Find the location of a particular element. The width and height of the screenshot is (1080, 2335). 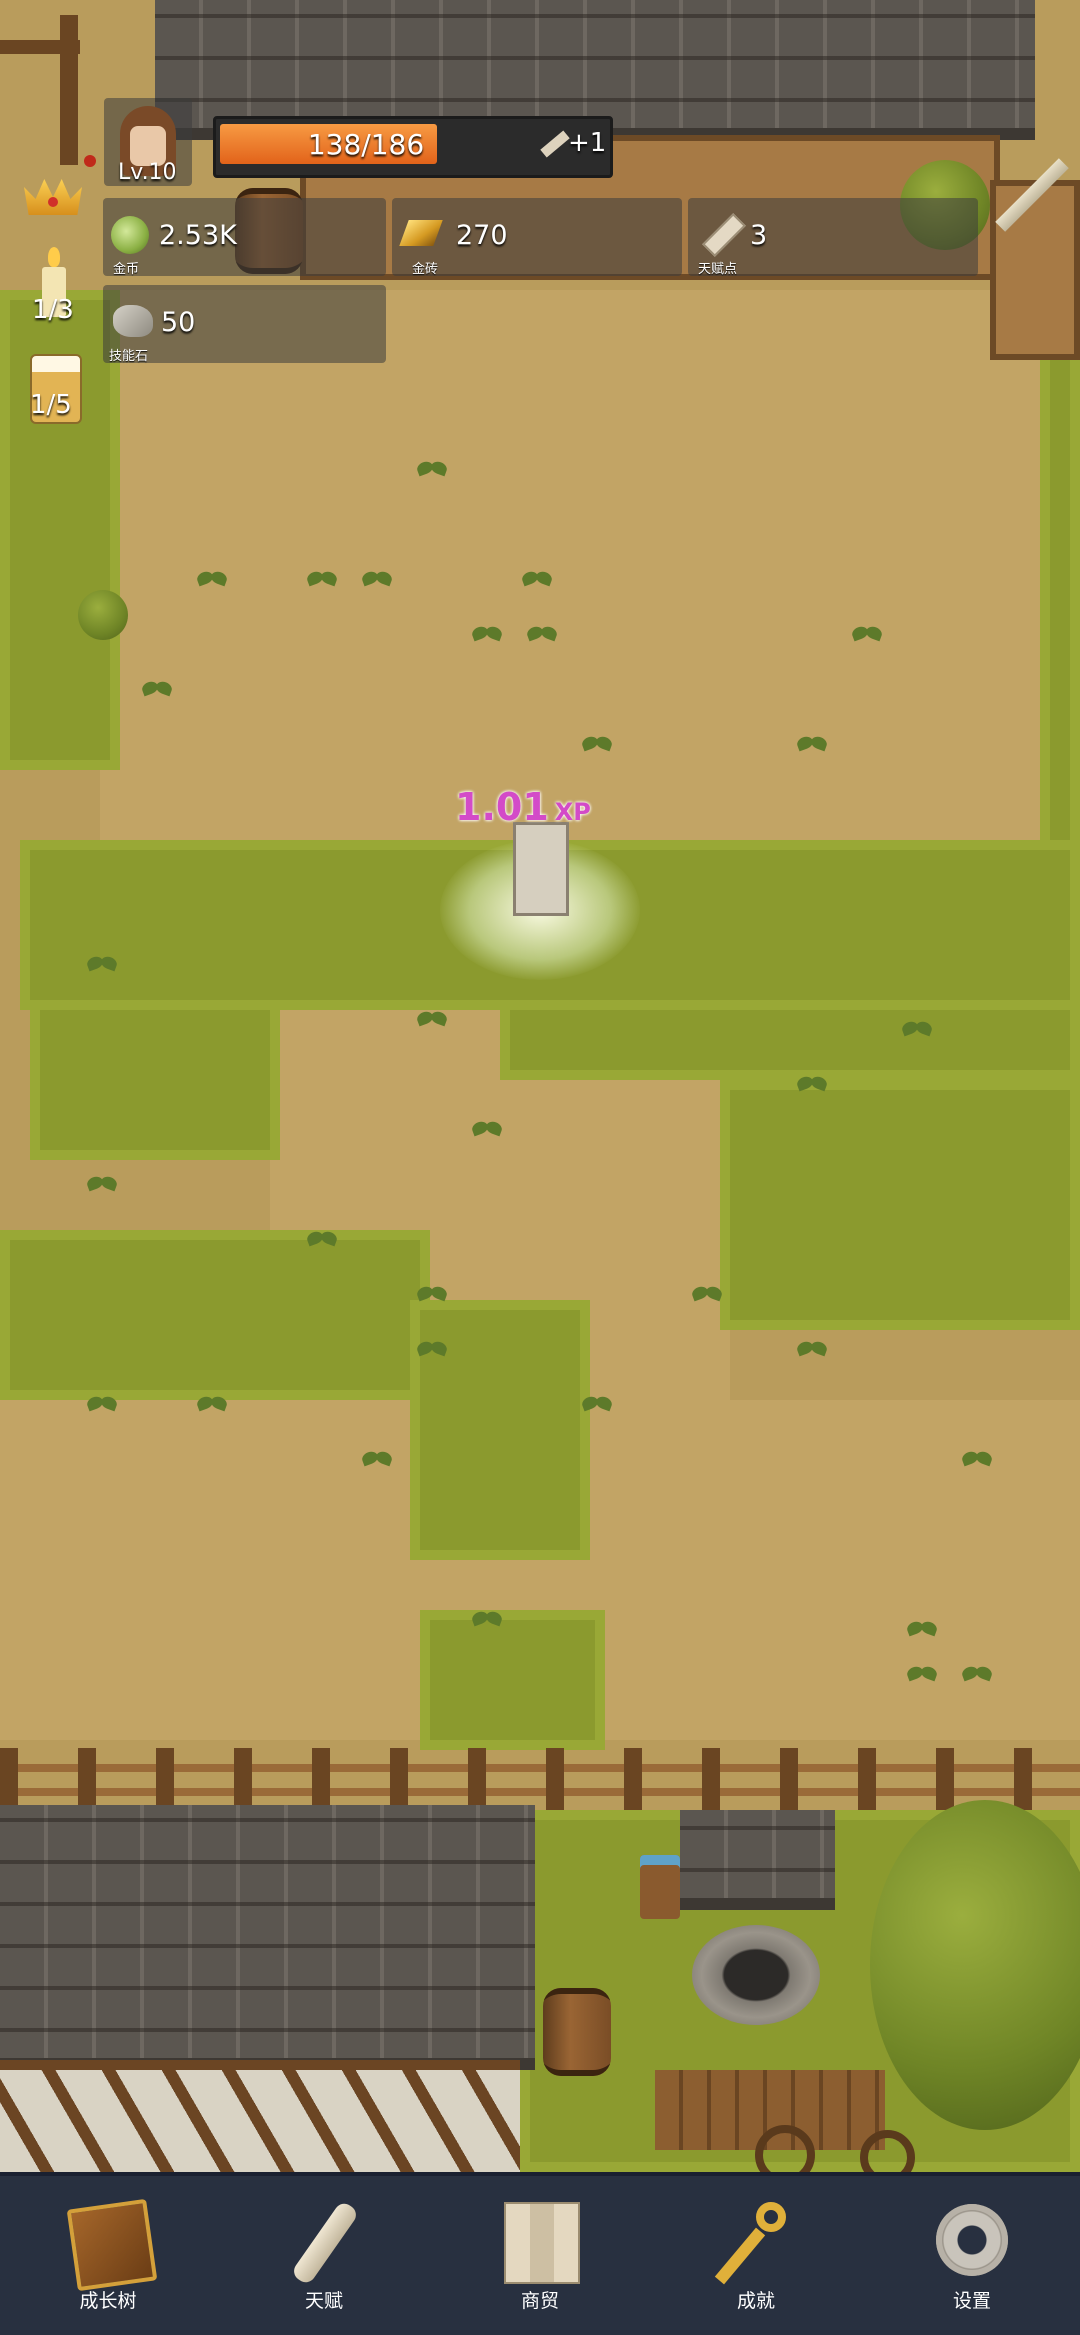

cabbage-coin-icon is located at coordinates (130, 235).